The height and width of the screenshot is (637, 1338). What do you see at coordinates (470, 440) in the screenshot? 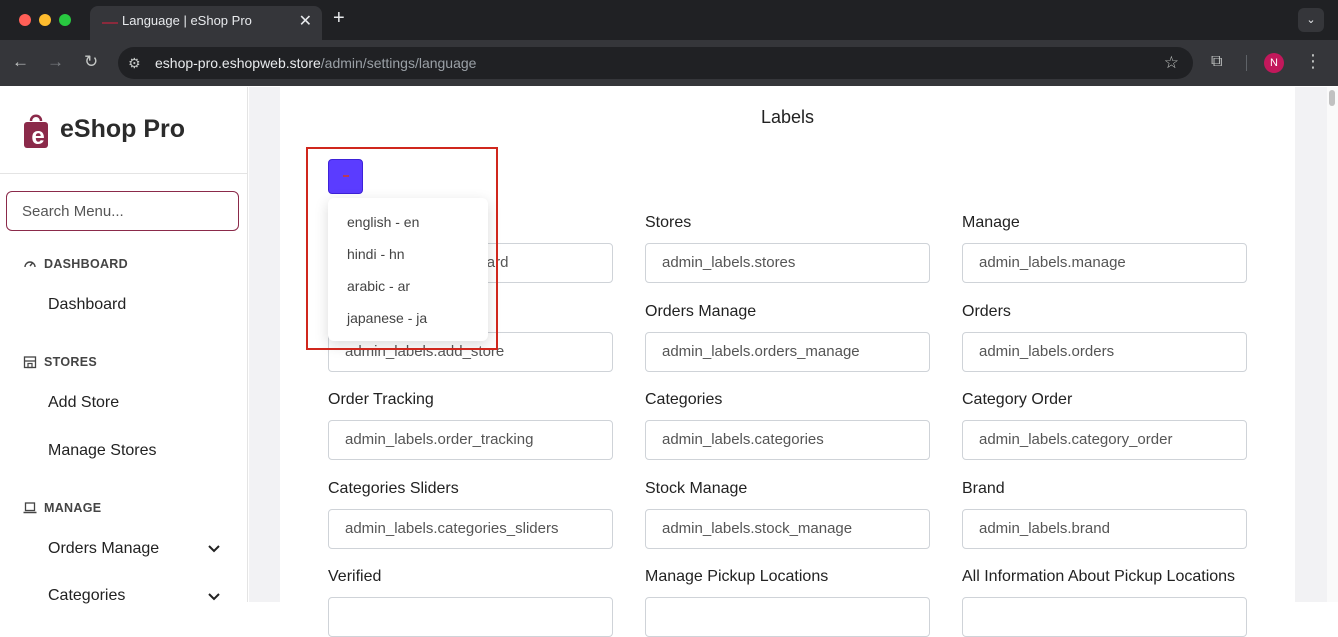
I see `label-input: admin_labels.order_tracking` at bounding box center [470, 440].